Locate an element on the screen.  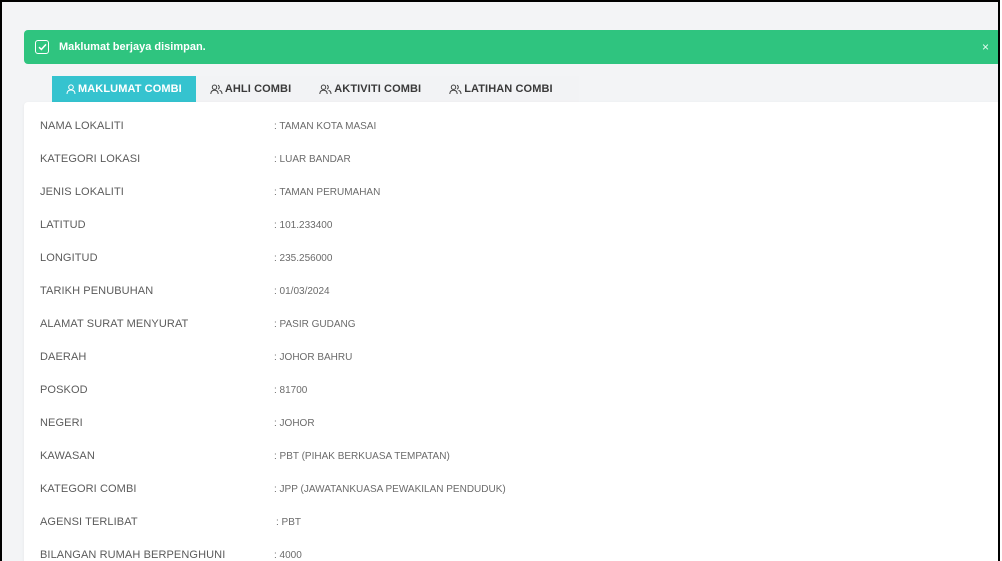
detail-label: KATEGORI COMBI is located at coordinates (88, 489).